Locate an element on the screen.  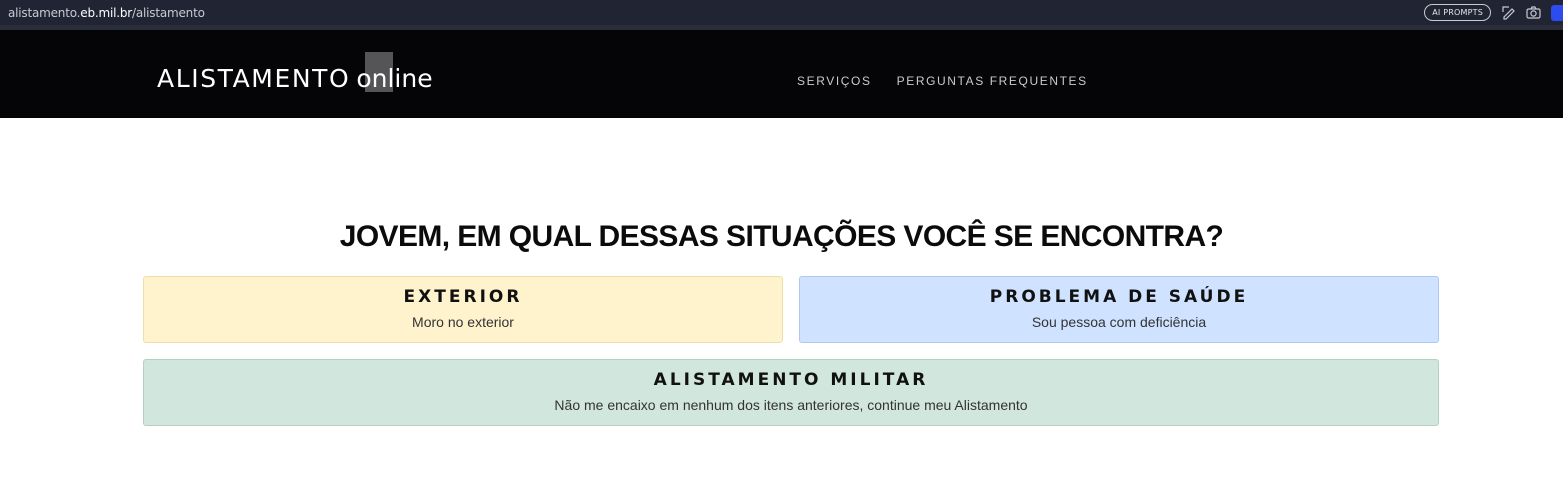
url-prefix: alistamento. is located at coordinates (44, 12).